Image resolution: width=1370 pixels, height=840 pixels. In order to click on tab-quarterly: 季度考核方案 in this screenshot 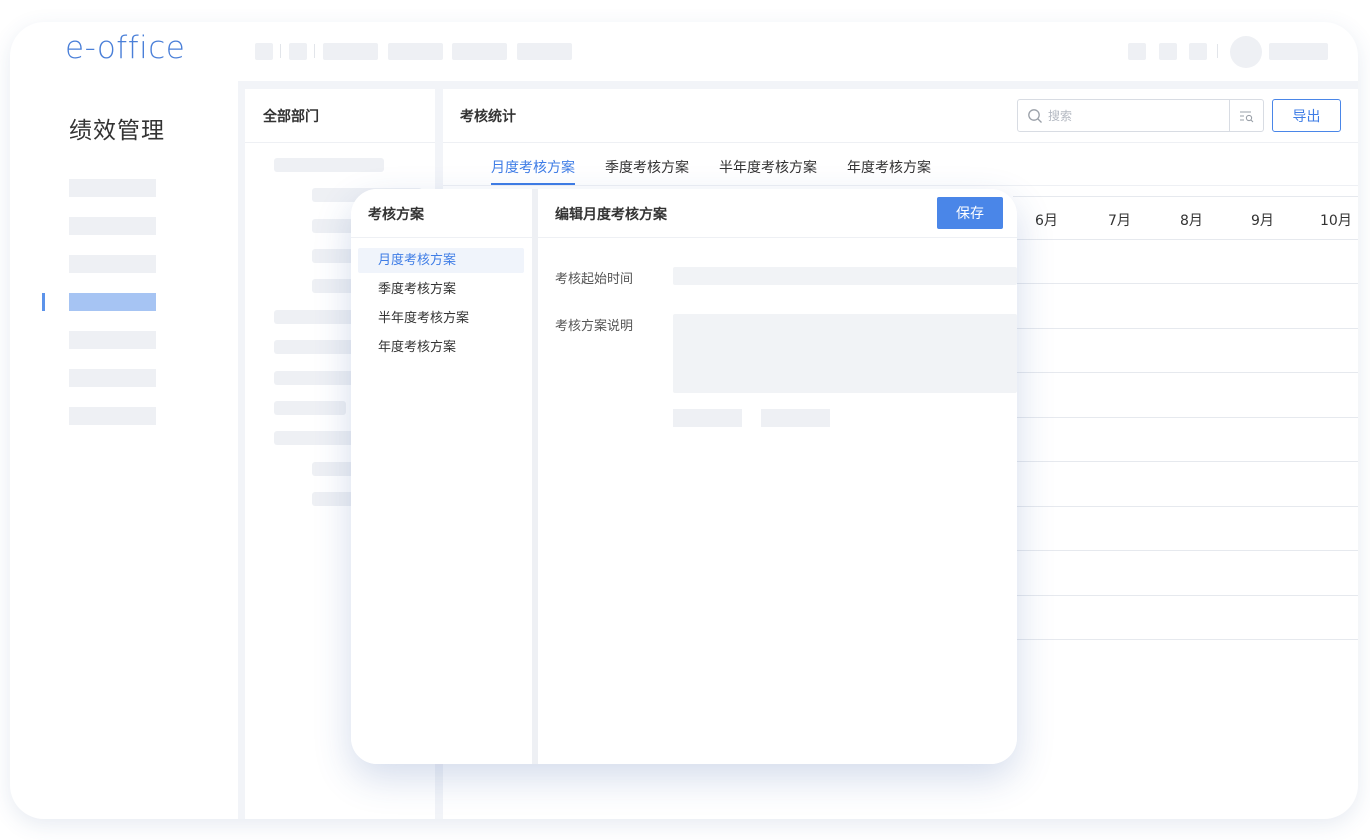, I will do `click(647, 171)`.